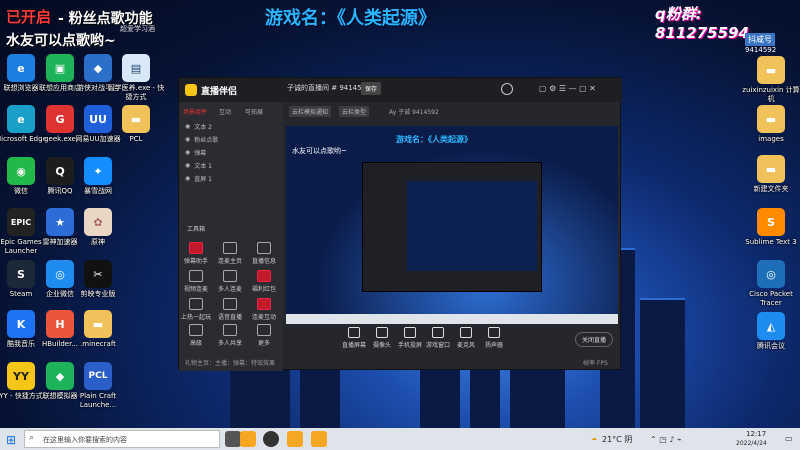 This screenshot has width=800, height=450. What do you see at coordinates (219, 92) in the screenshot?
I see `app-title: 直播伴侣` at bounding box center [219, 92].